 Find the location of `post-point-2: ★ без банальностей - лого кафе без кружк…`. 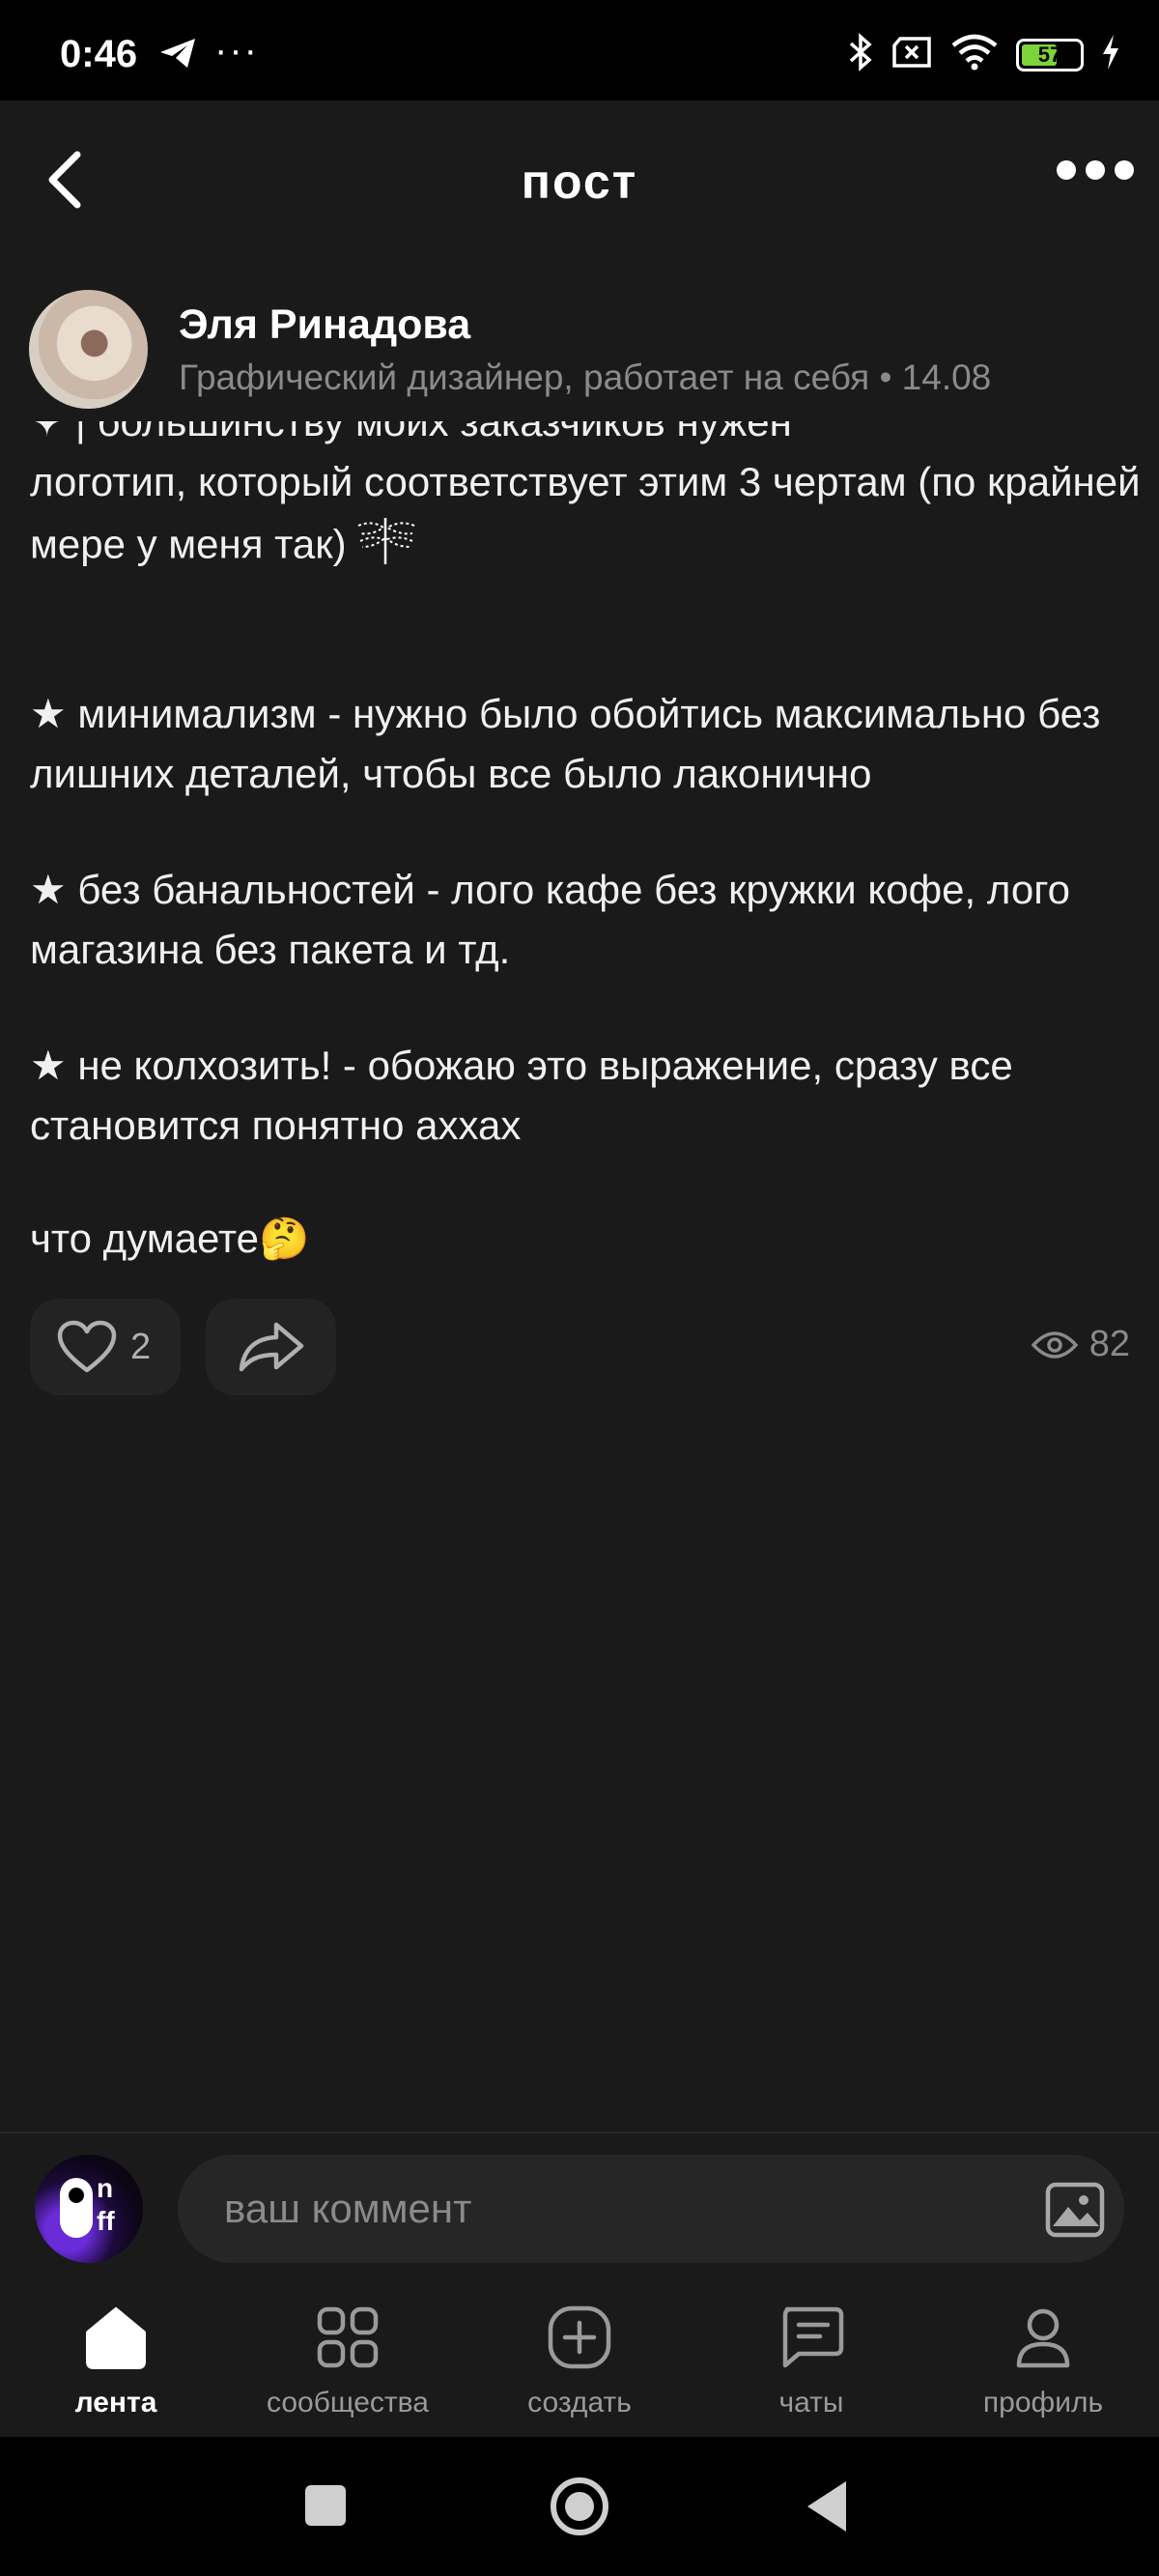

post-point-2: ★ без банальностей - лого кафе без кружк… is located at coordinates (550, 920).